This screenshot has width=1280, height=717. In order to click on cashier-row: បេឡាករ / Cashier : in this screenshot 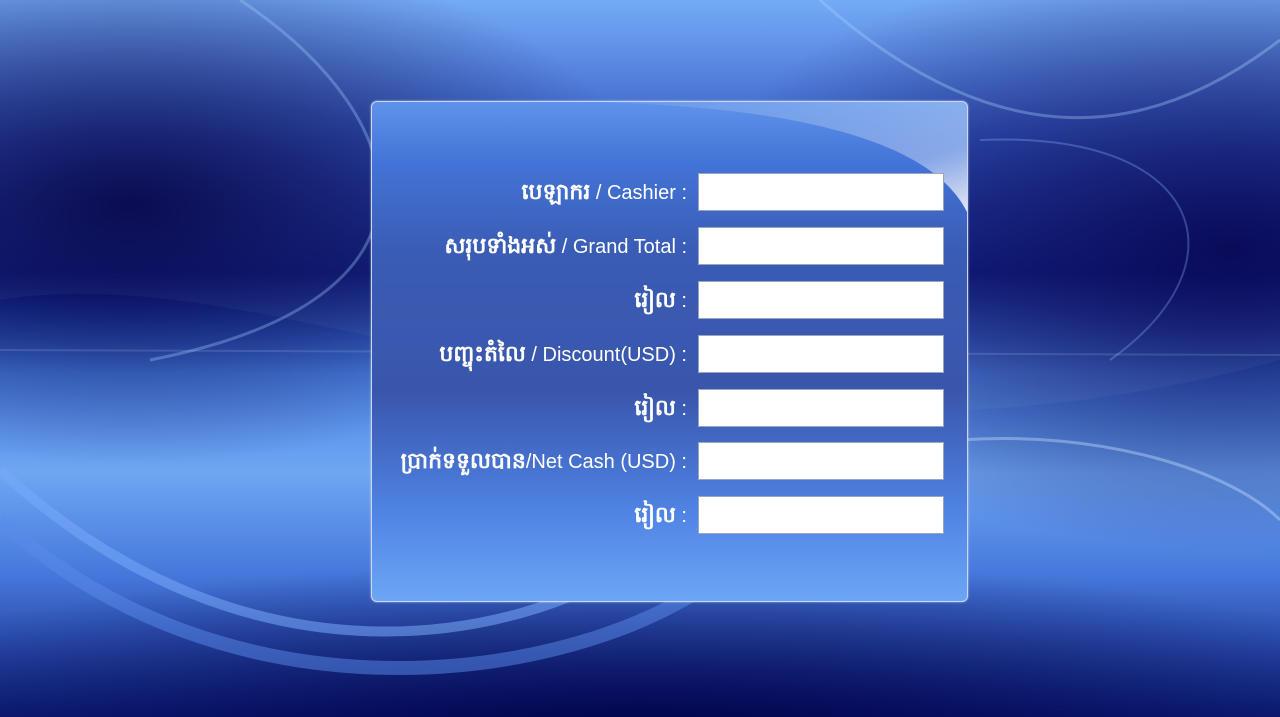, I will do `click(669, 192)`.